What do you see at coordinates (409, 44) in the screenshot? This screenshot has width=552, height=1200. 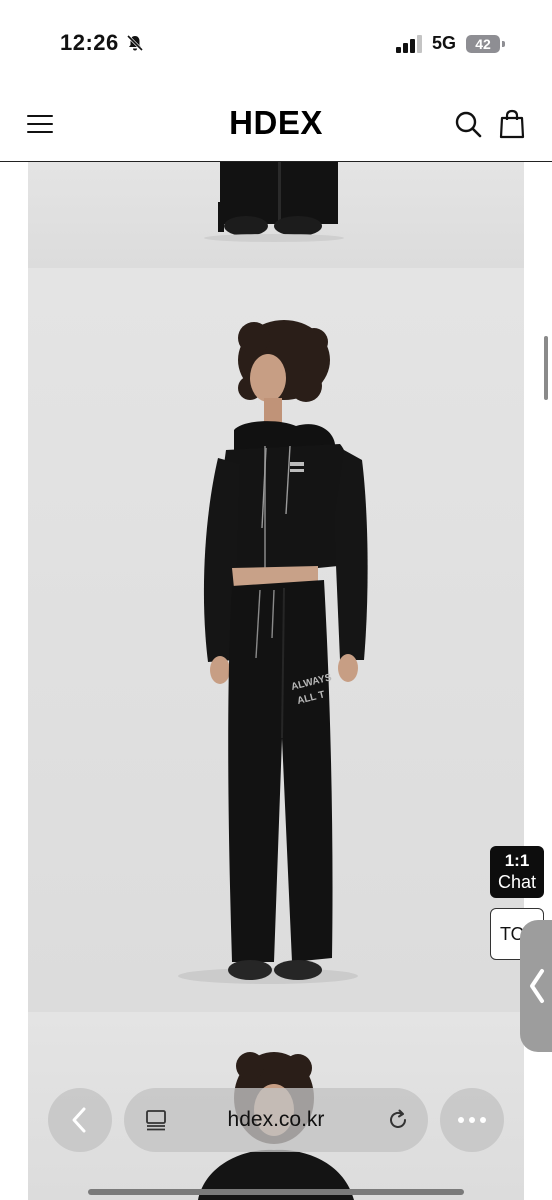 I see `cellular-signal-icon` at bounding box center [409, 44].